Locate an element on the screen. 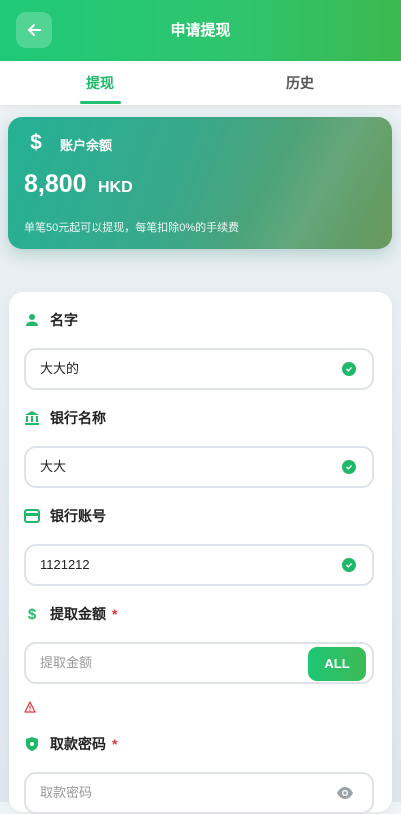 The width and height of the screenshot is (401, 814). card-icon is located at coordinates (32, 516).